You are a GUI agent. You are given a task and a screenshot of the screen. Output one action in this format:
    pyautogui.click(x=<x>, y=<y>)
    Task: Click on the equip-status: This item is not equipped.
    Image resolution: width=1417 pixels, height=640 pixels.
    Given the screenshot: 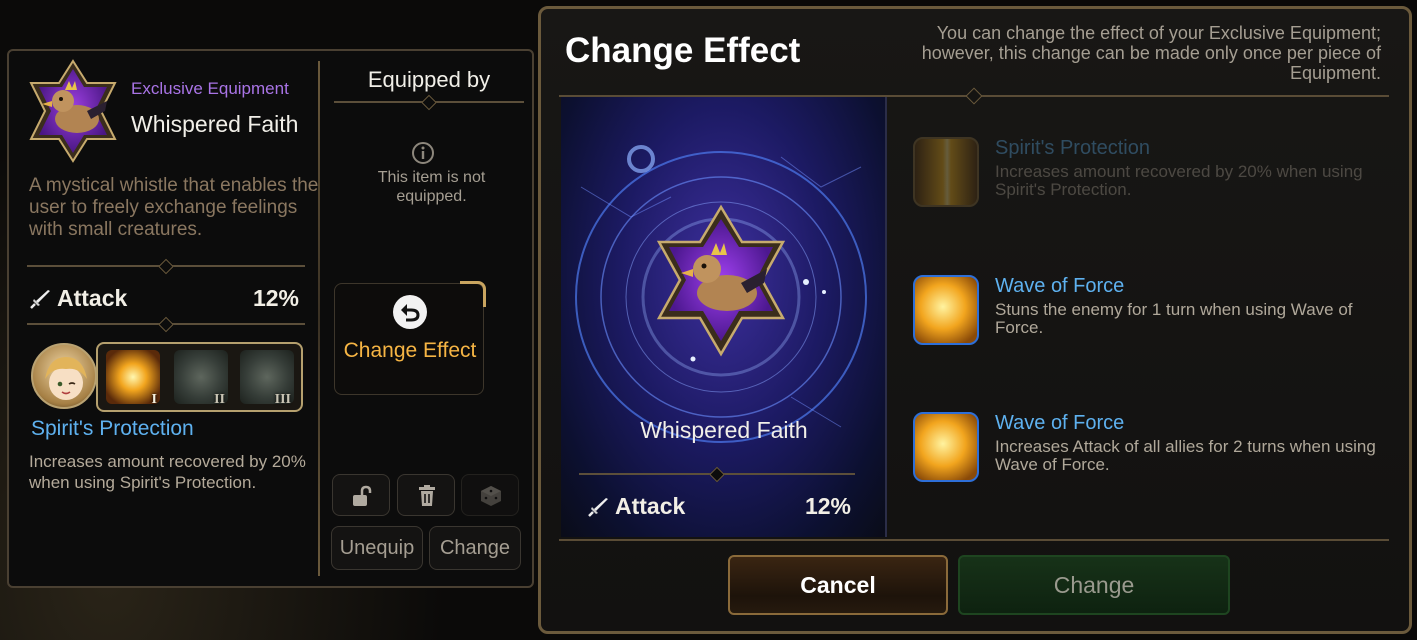 What is the action you would take?
    pyautogui.click(x=431, y=187)
    